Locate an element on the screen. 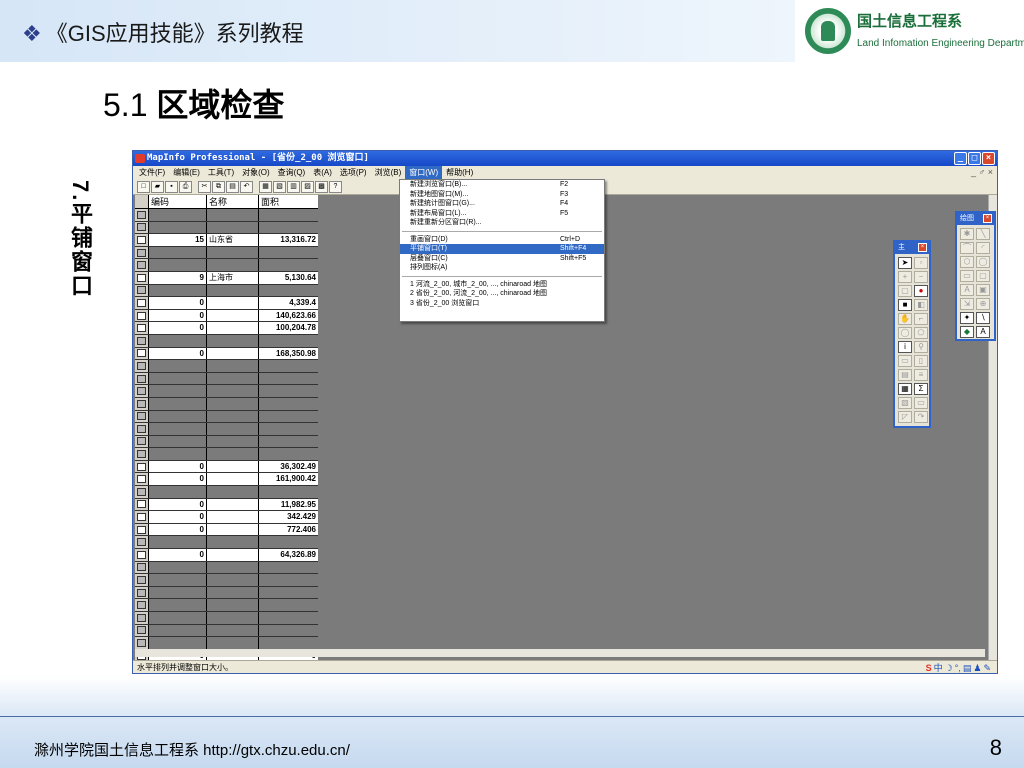  menu-item: 表(A) is located at coordinates (322, 172).